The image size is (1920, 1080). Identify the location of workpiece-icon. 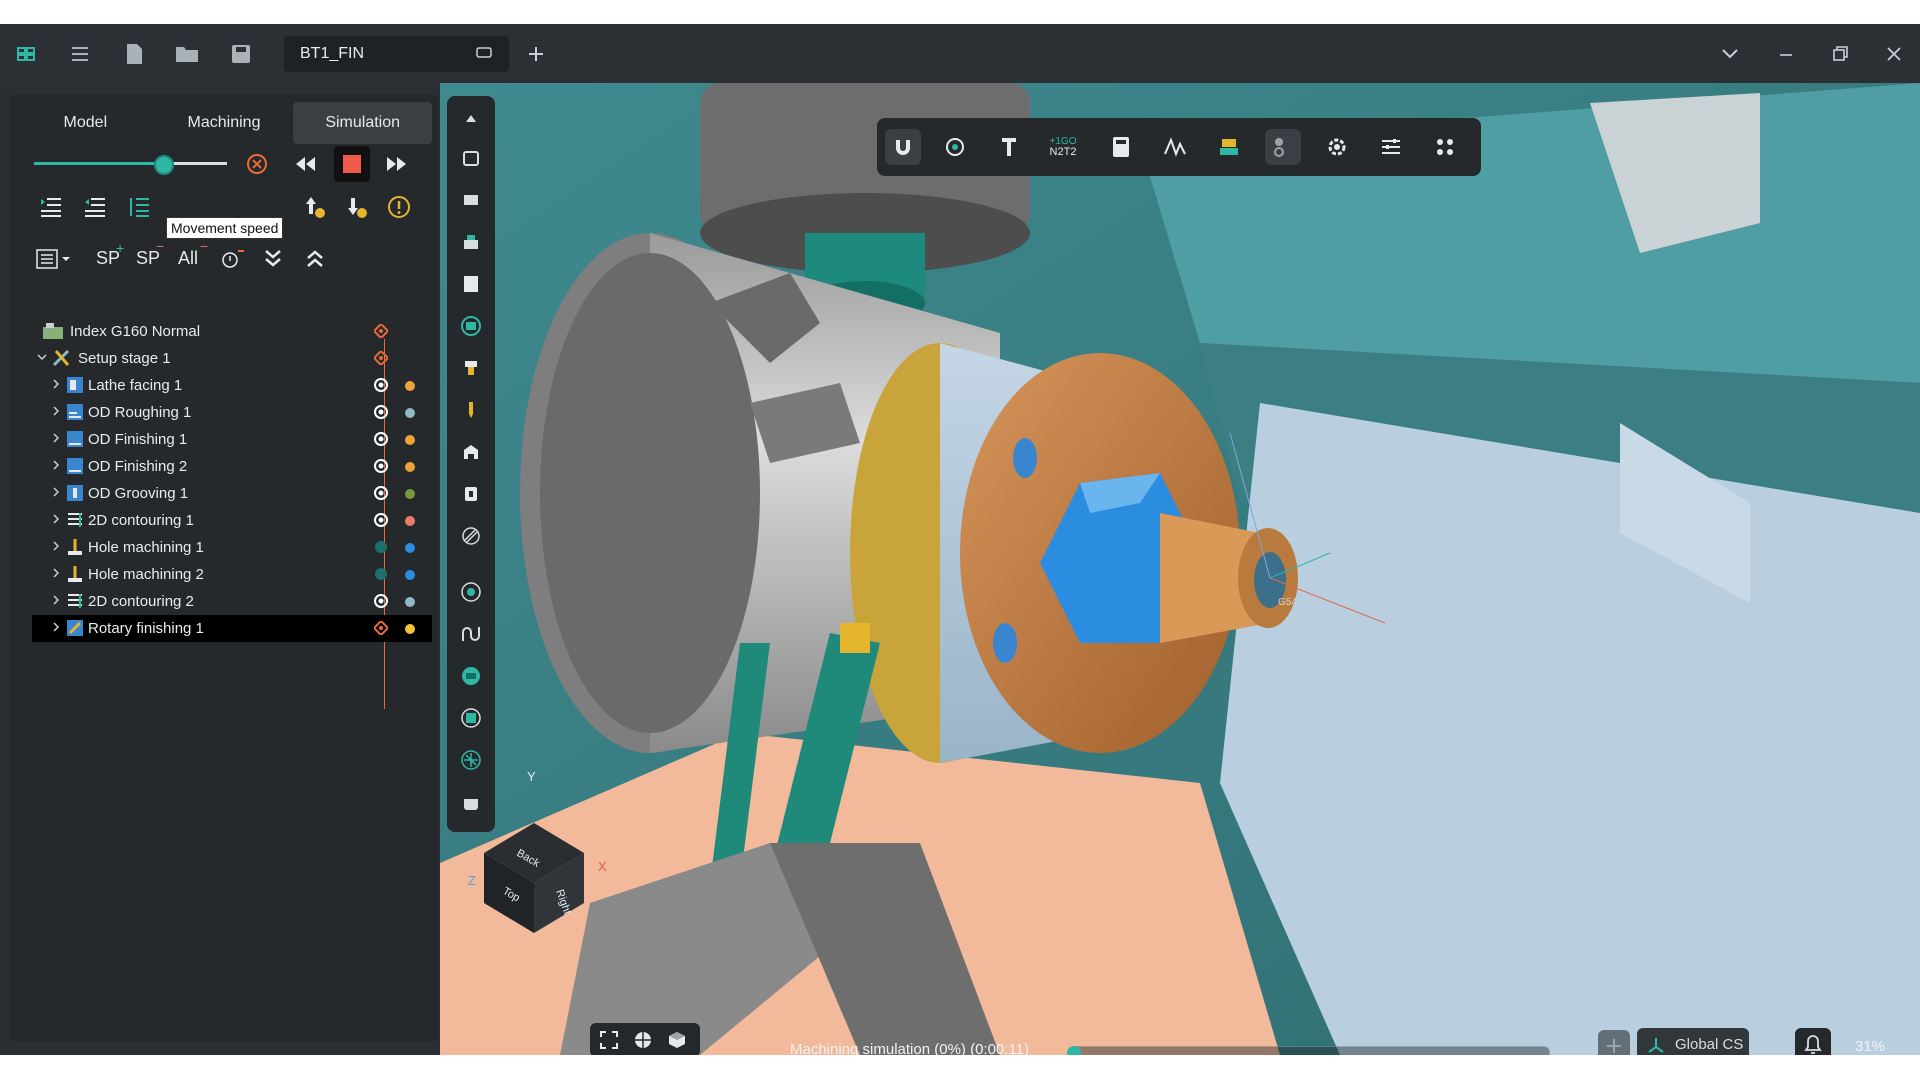
(471, 242).